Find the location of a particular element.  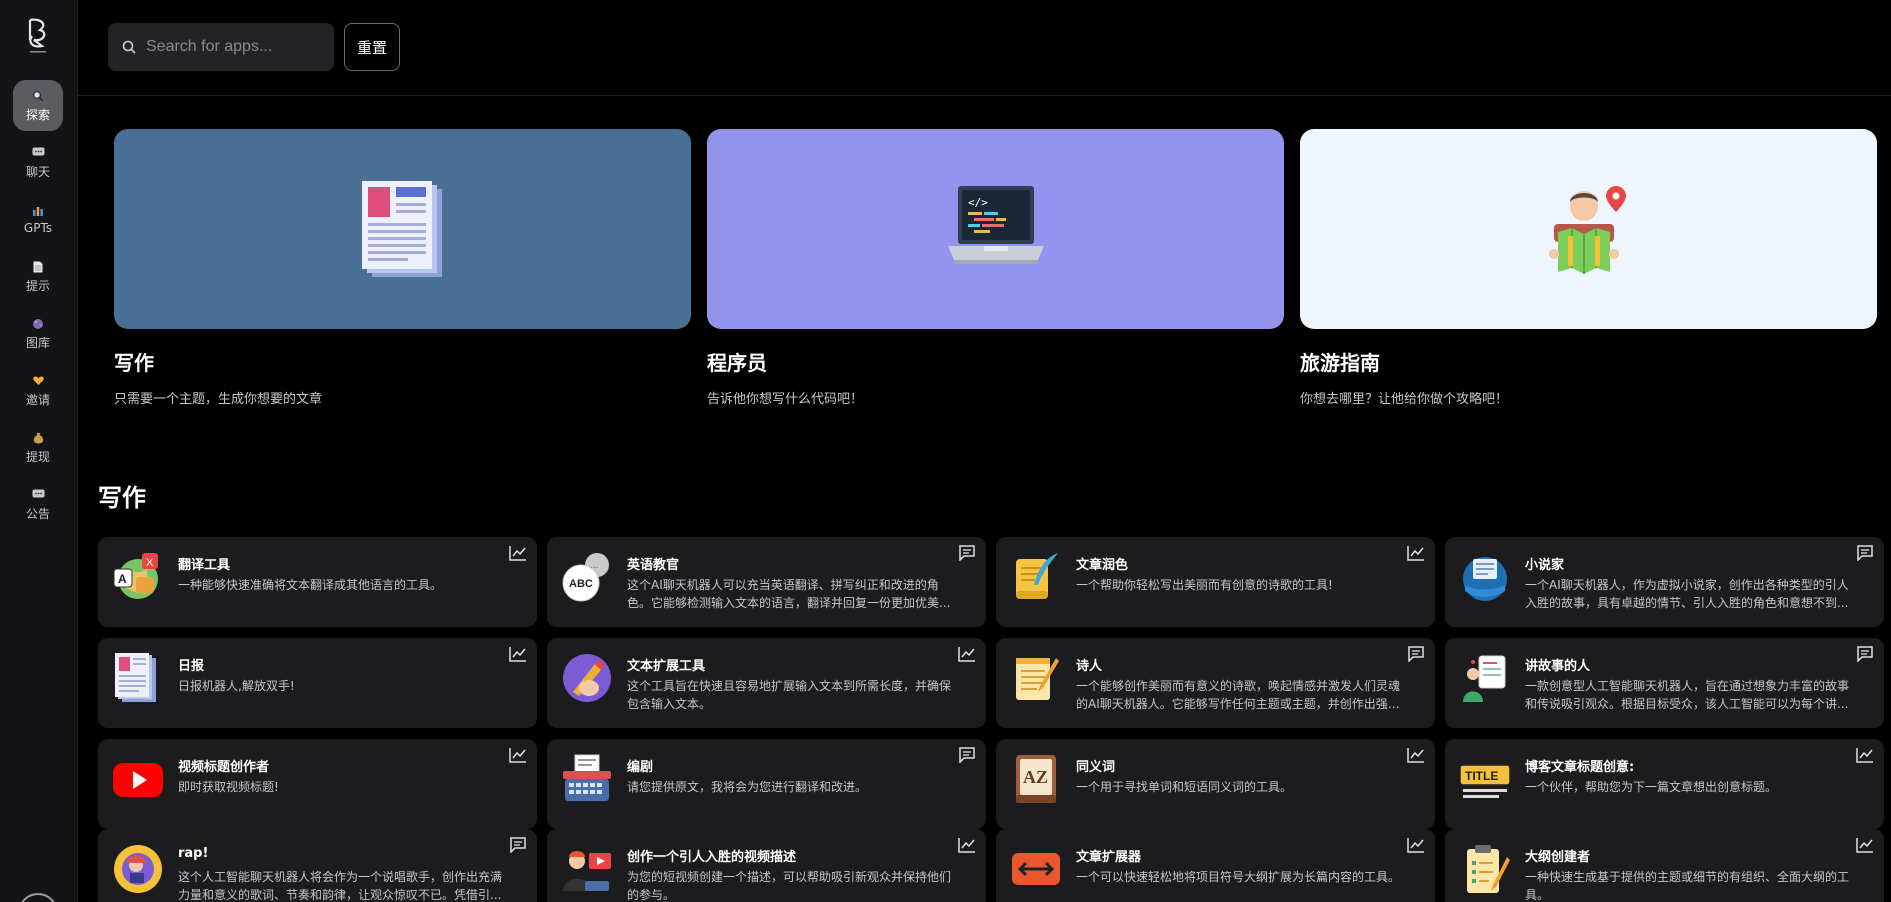

svg-text: ABC is located at coordinates (581, 584).